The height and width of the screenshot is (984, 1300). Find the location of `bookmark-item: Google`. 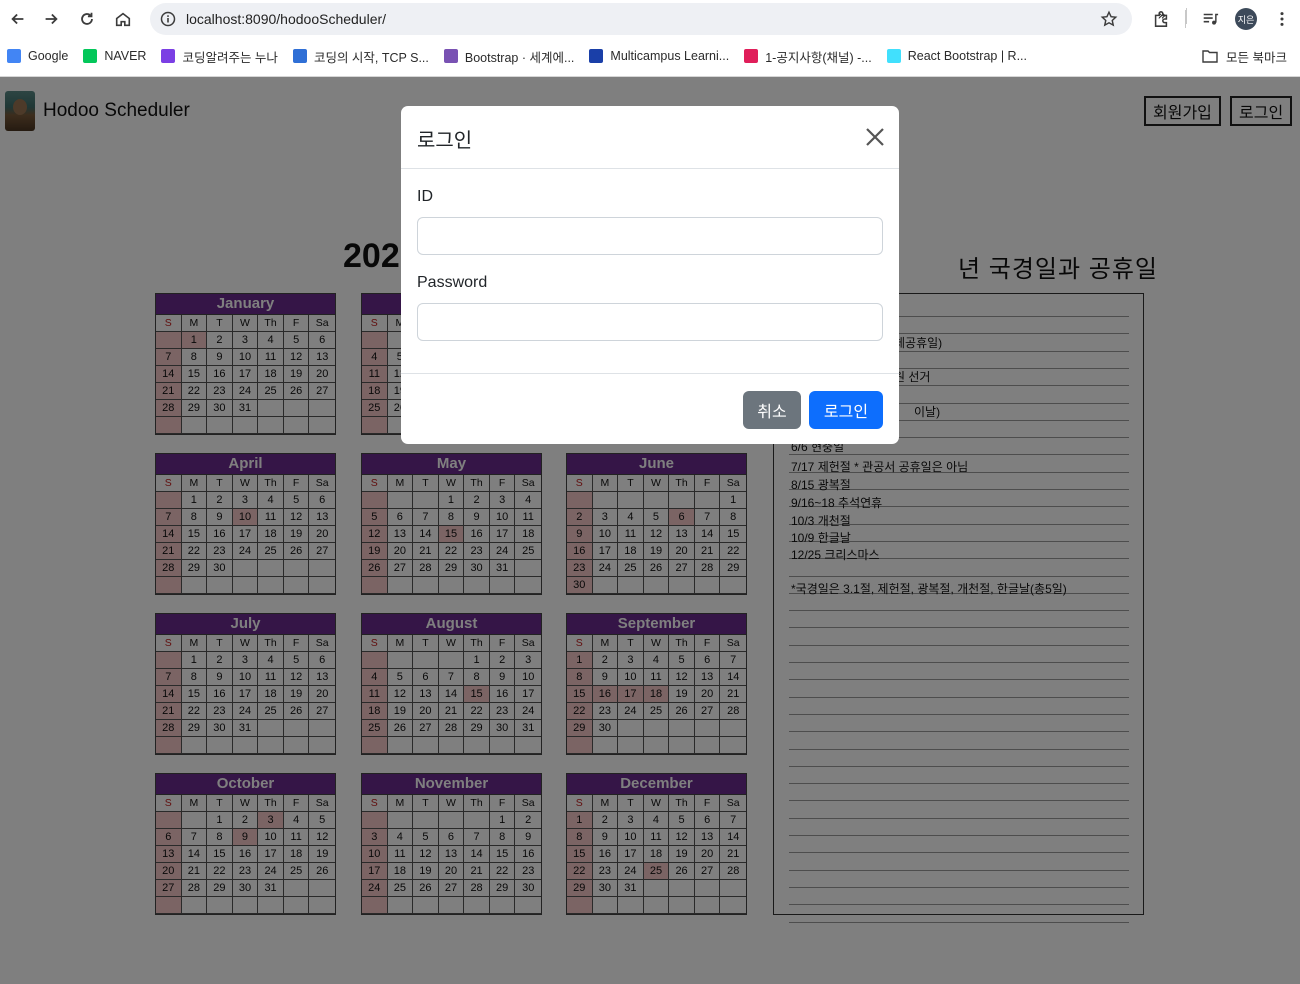

bookmark-item: Google is located at coordinates (37, 56).